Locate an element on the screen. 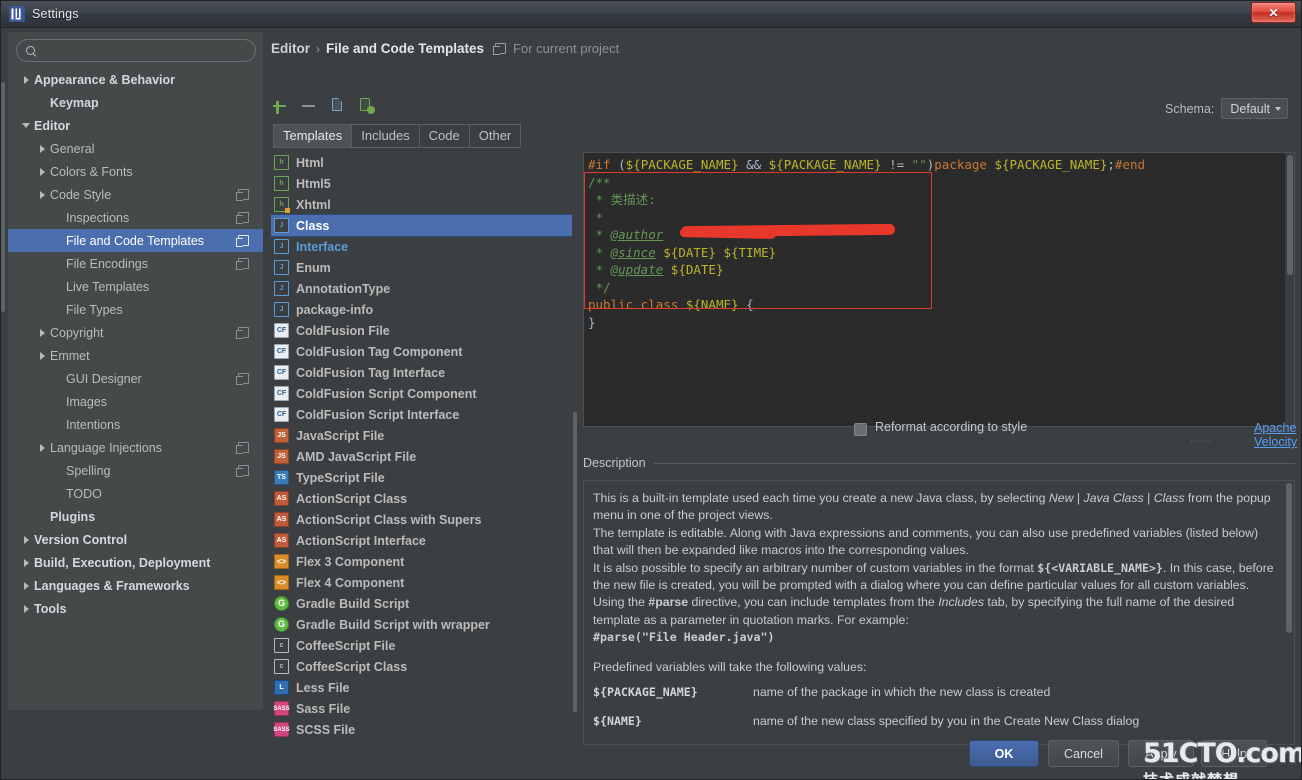 The height and width of the screenshot is (780, 1302). template-list-item: TS TypeScript File is located at coordinates (424, 477).